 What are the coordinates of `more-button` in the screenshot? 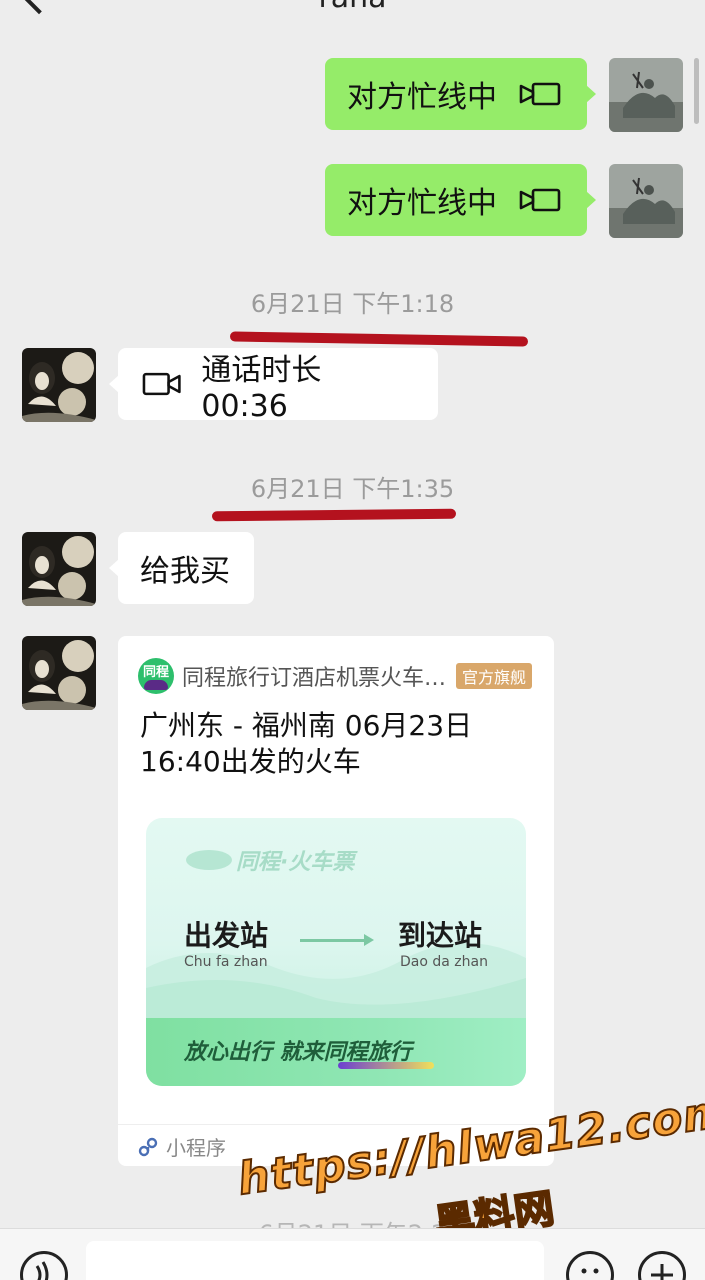 It's located at (662, 1265).